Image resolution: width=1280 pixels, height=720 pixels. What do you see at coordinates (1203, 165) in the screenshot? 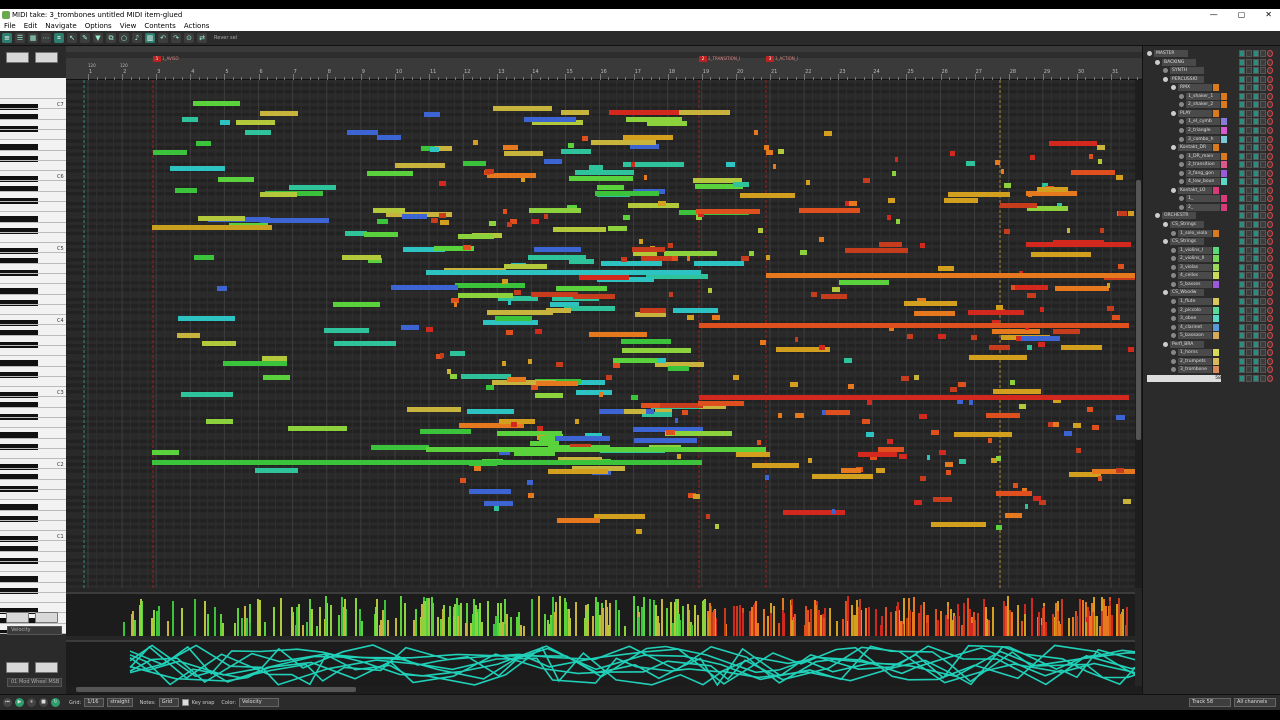
I see `track-name: 2_transition` at bounding box center [1203, 165].